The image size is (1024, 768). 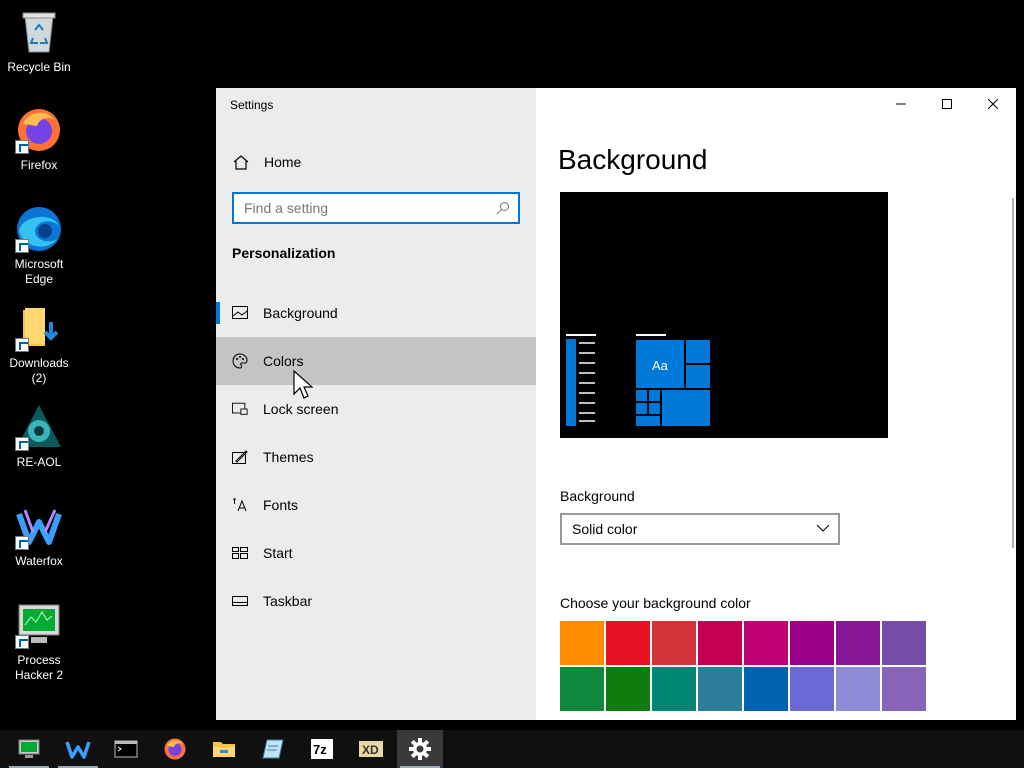 What do you see at coordinates (660, 365) in the screenshot?
I see `preview-tile-text: Aa` at bounding box center [660, 365].